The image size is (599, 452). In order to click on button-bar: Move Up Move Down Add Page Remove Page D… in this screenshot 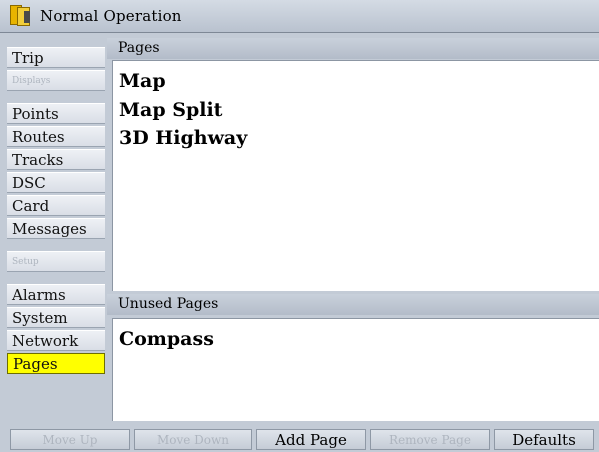, I will do `click(299, 439)`.